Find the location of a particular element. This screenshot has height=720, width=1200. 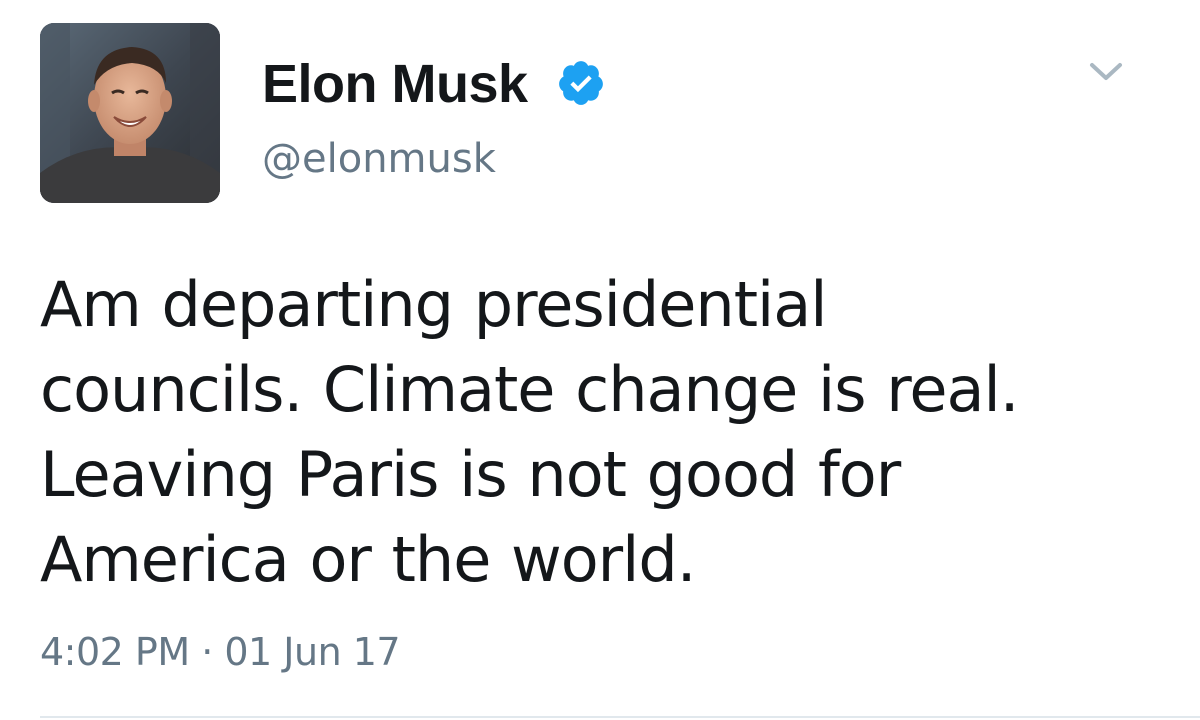

divider is located at coordinates (620, 717).